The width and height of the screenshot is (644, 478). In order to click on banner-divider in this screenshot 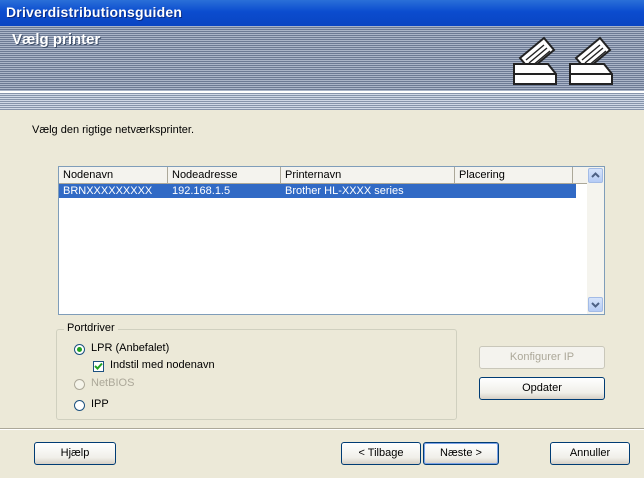, I will do `click(322, 92)`.